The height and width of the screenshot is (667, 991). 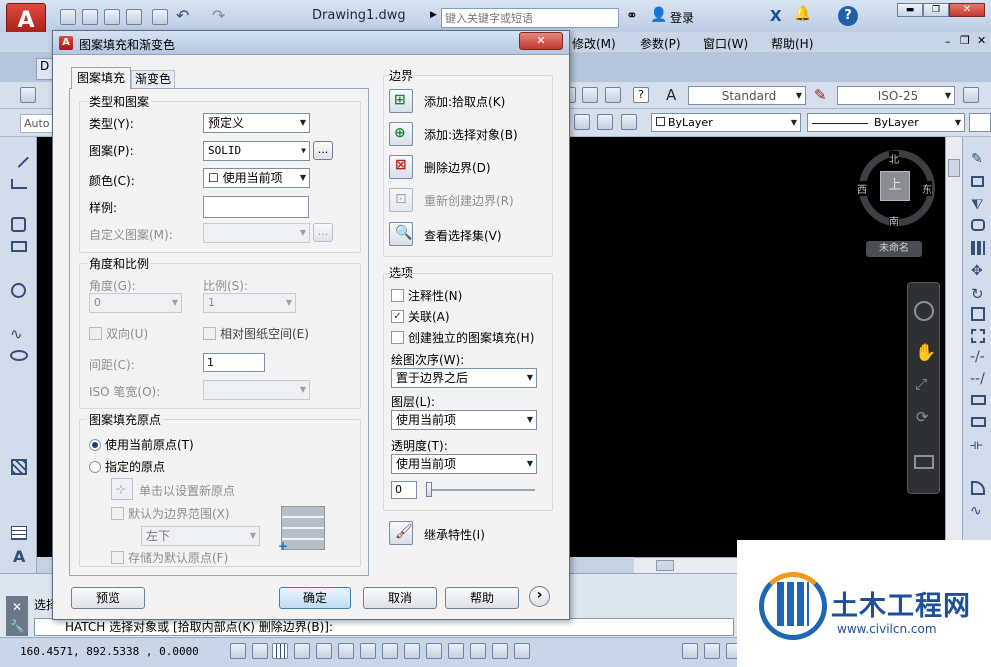 What do you see at coordinates (971, 95) in the screenshot?
I see `table-style-icon` at bounding box center [971, 95].